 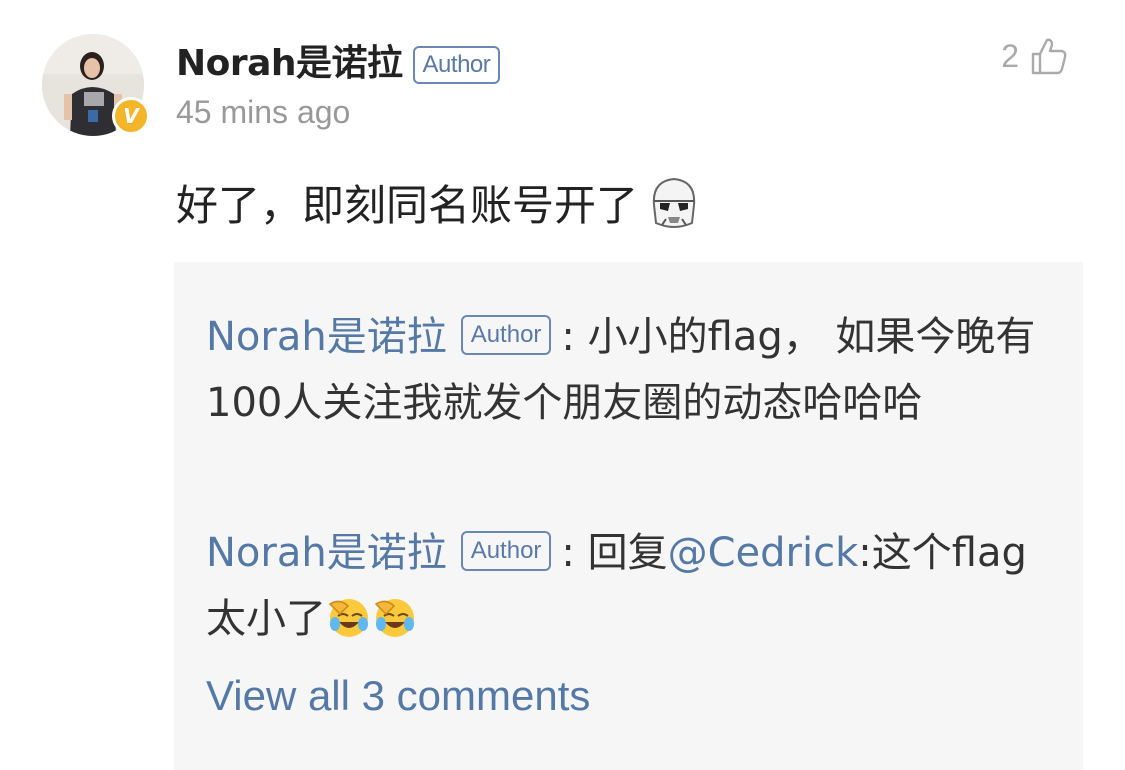 I want to click on mention-link: @Cedrick, so click(x=763, y=553).